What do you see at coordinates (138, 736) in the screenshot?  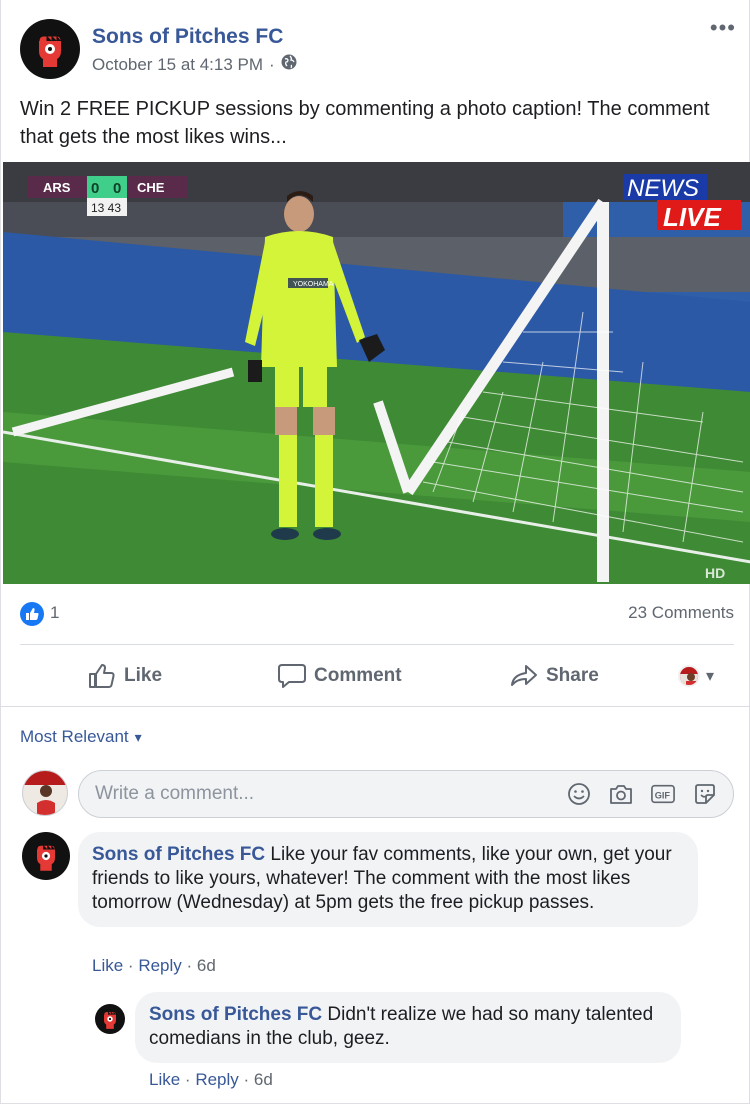 I see `sort-caret-icon: ▾` at bounding box center [138, 736].